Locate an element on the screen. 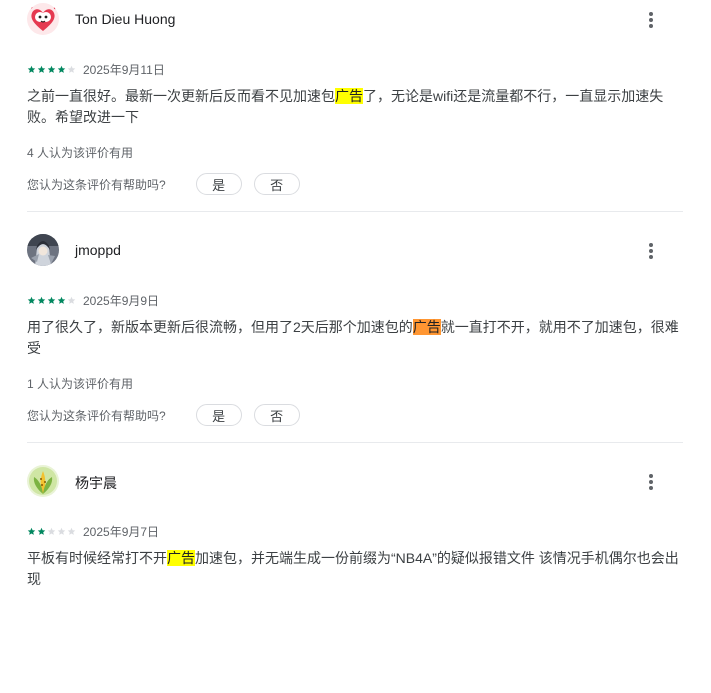 Image resolution: width=711 pixels, height=693 pixels. review-date: 2025年9月7日 is located at coordinates (121, 531).